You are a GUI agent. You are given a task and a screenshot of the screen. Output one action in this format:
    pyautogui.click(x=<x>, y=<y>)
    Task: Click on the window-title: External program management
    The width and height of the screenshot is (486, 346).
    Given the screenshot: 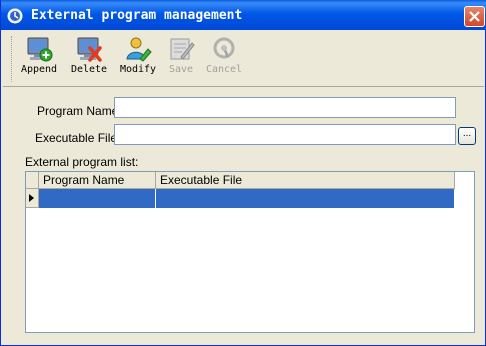 What is the action you would take?
    pyautogui.click(x=137, y=15)
    